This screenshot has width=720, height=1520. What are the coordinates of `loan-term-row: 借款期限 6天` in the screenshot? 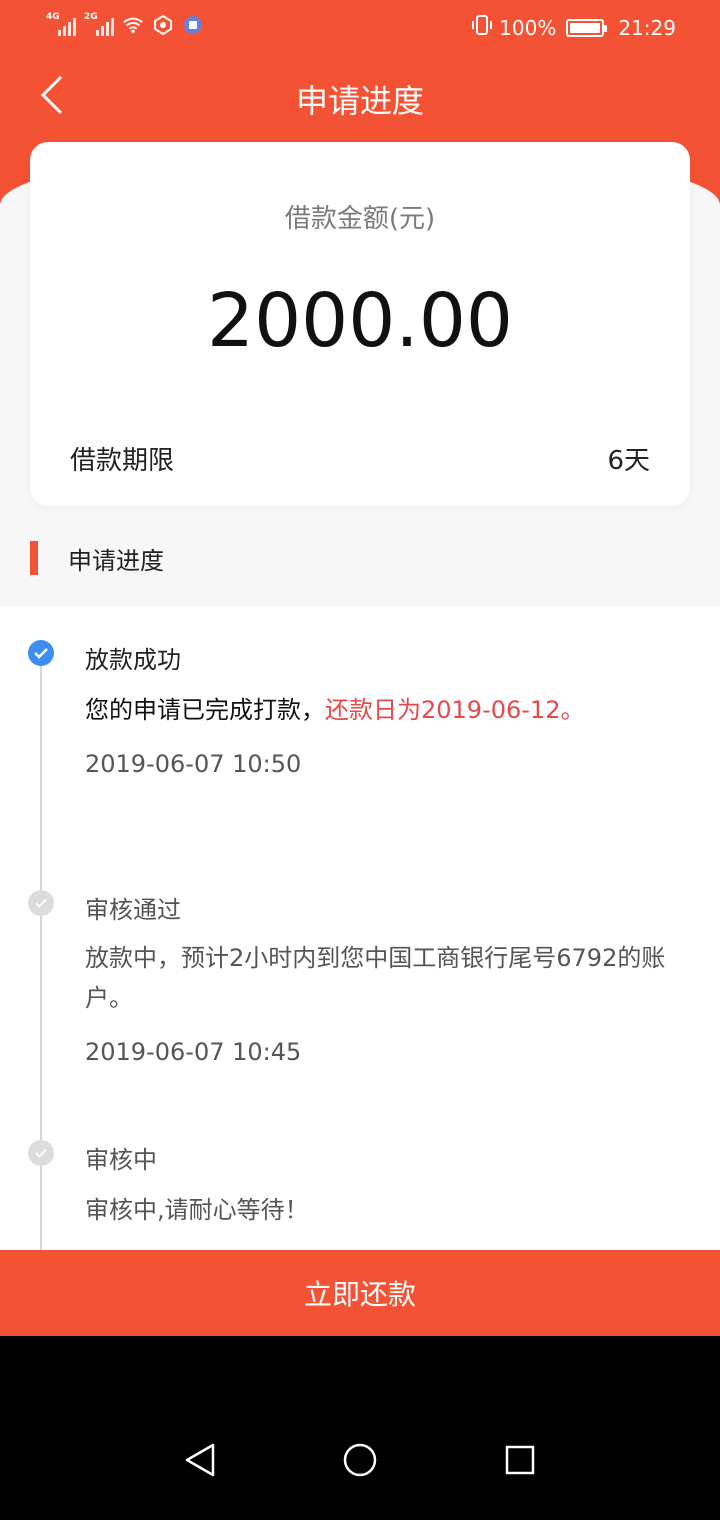 It's located at (360, 458).